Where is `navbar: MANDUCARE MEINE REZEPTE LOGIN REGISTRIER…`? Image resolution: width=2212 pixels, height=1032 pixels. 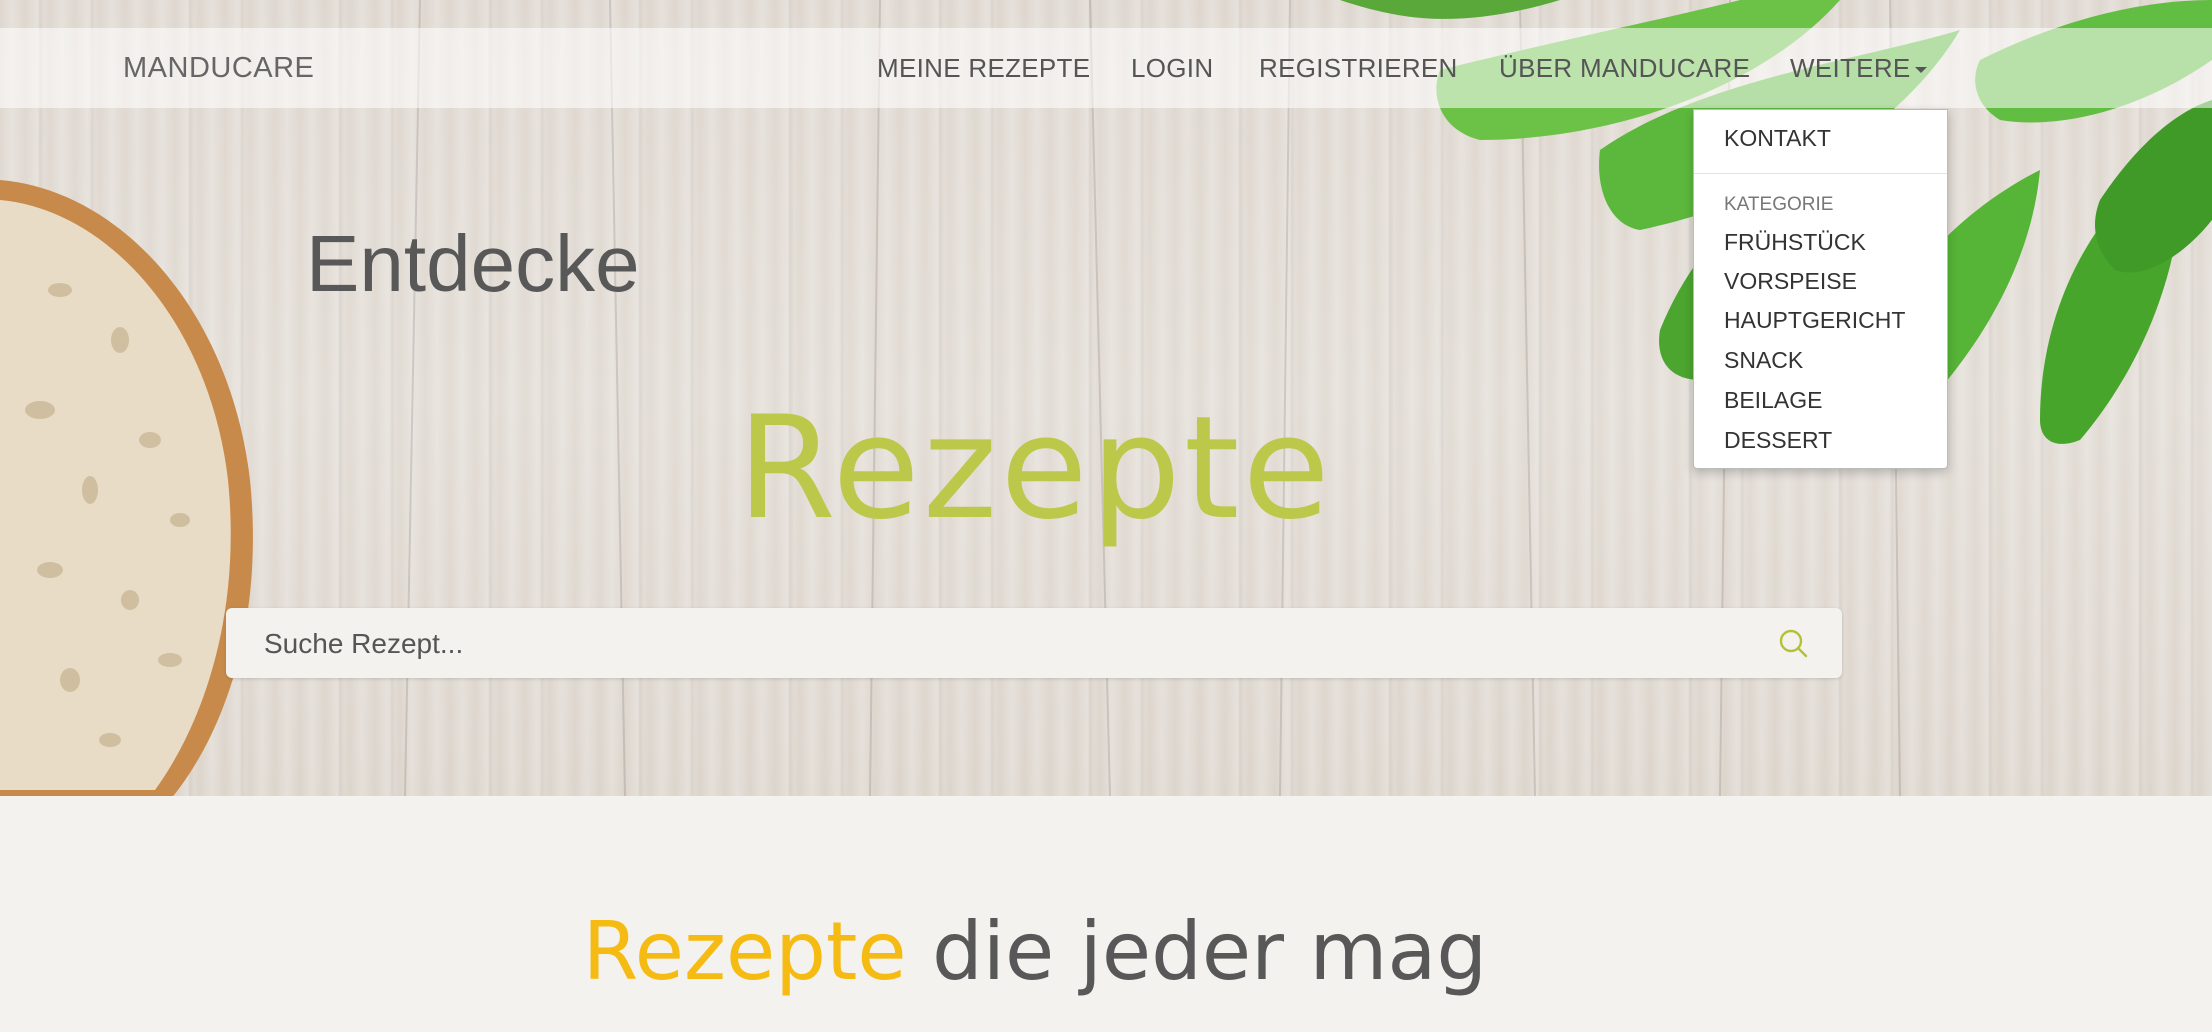
navbar: MANDUCARE MEINE REZEPTE LOGIN REGISTRIER… is located at coordinates (1106, 68).